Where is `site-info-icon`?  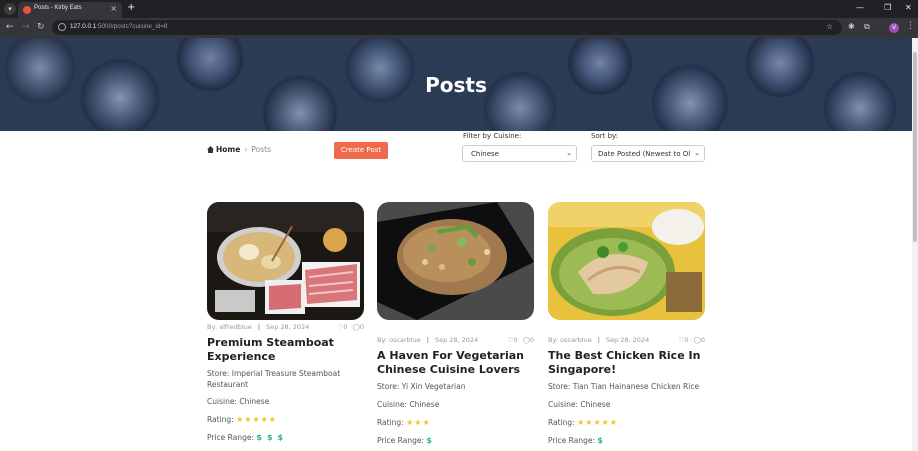
site-info-icon is located at coordinates (62, 27).